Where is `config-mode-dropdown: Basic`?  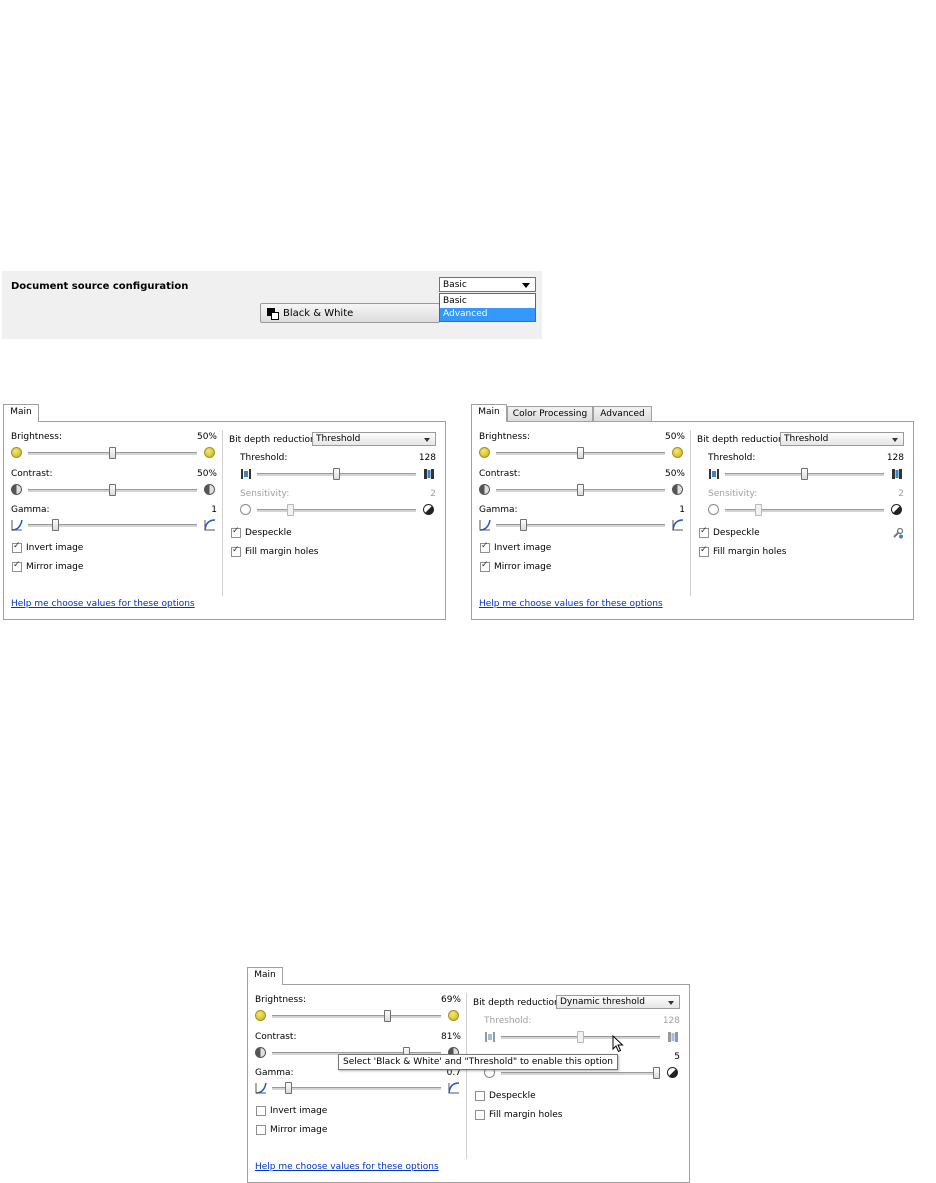 config-mode-dropdown: Basic is located at coordinates (487, 284).